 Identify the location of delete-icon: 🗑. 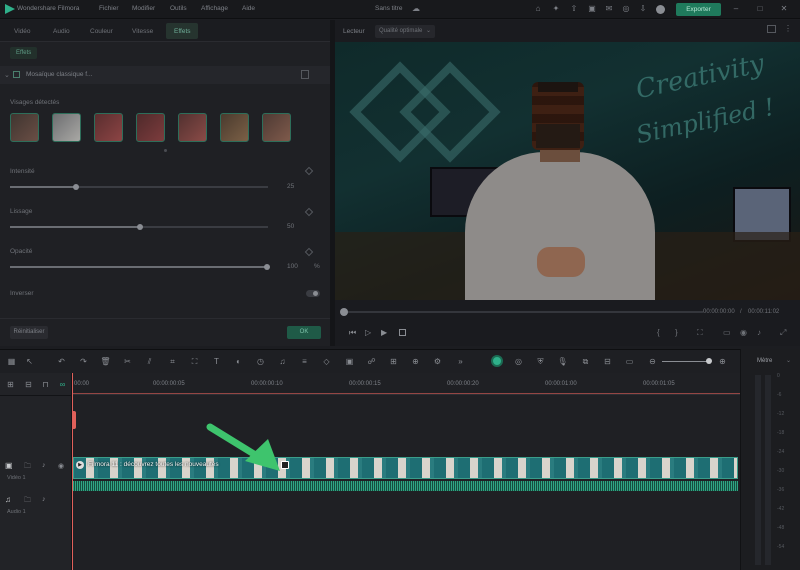
(105, 361).